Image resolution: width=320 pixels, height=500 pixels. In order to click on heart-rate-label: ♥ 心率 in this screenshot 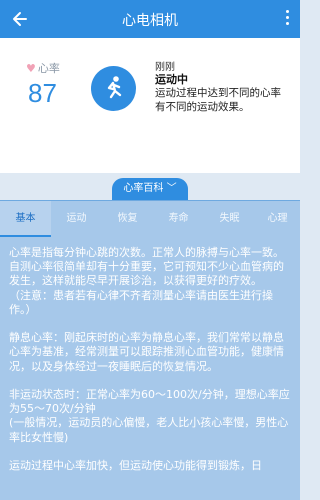, I will do `click(43, 68)`.